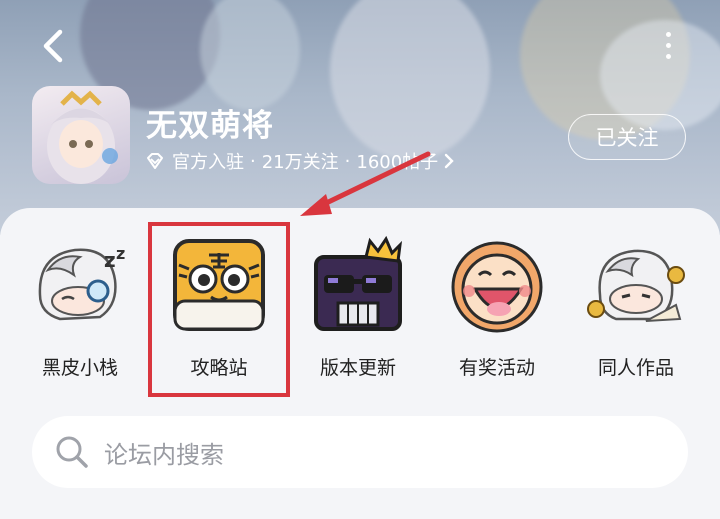  I want to click on laughing-lion-icon, so click(497, 287).